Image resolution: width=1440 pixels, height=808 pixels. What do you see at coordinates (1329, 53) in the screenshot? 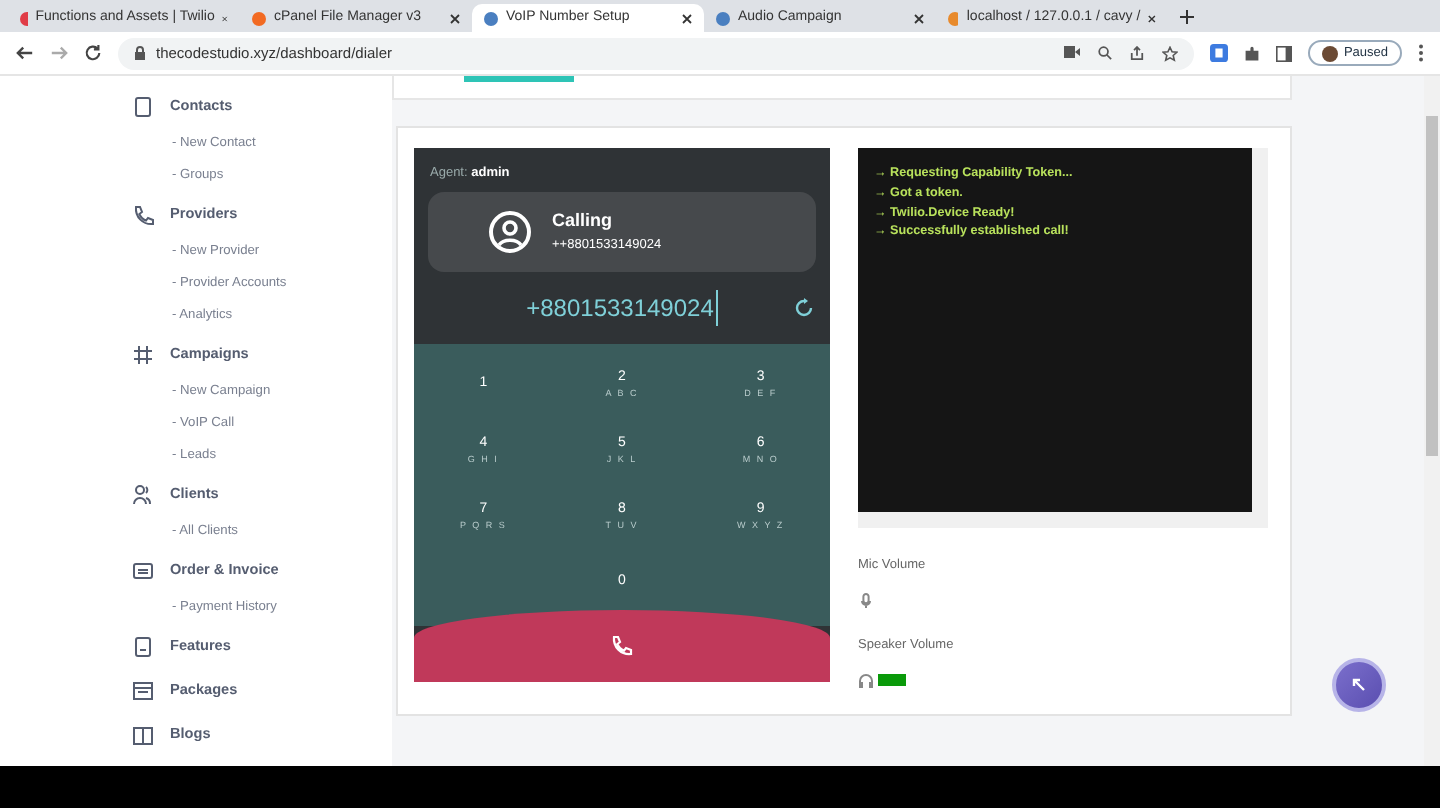
I see `avatar-icon` at bounding box center [1329, 53].